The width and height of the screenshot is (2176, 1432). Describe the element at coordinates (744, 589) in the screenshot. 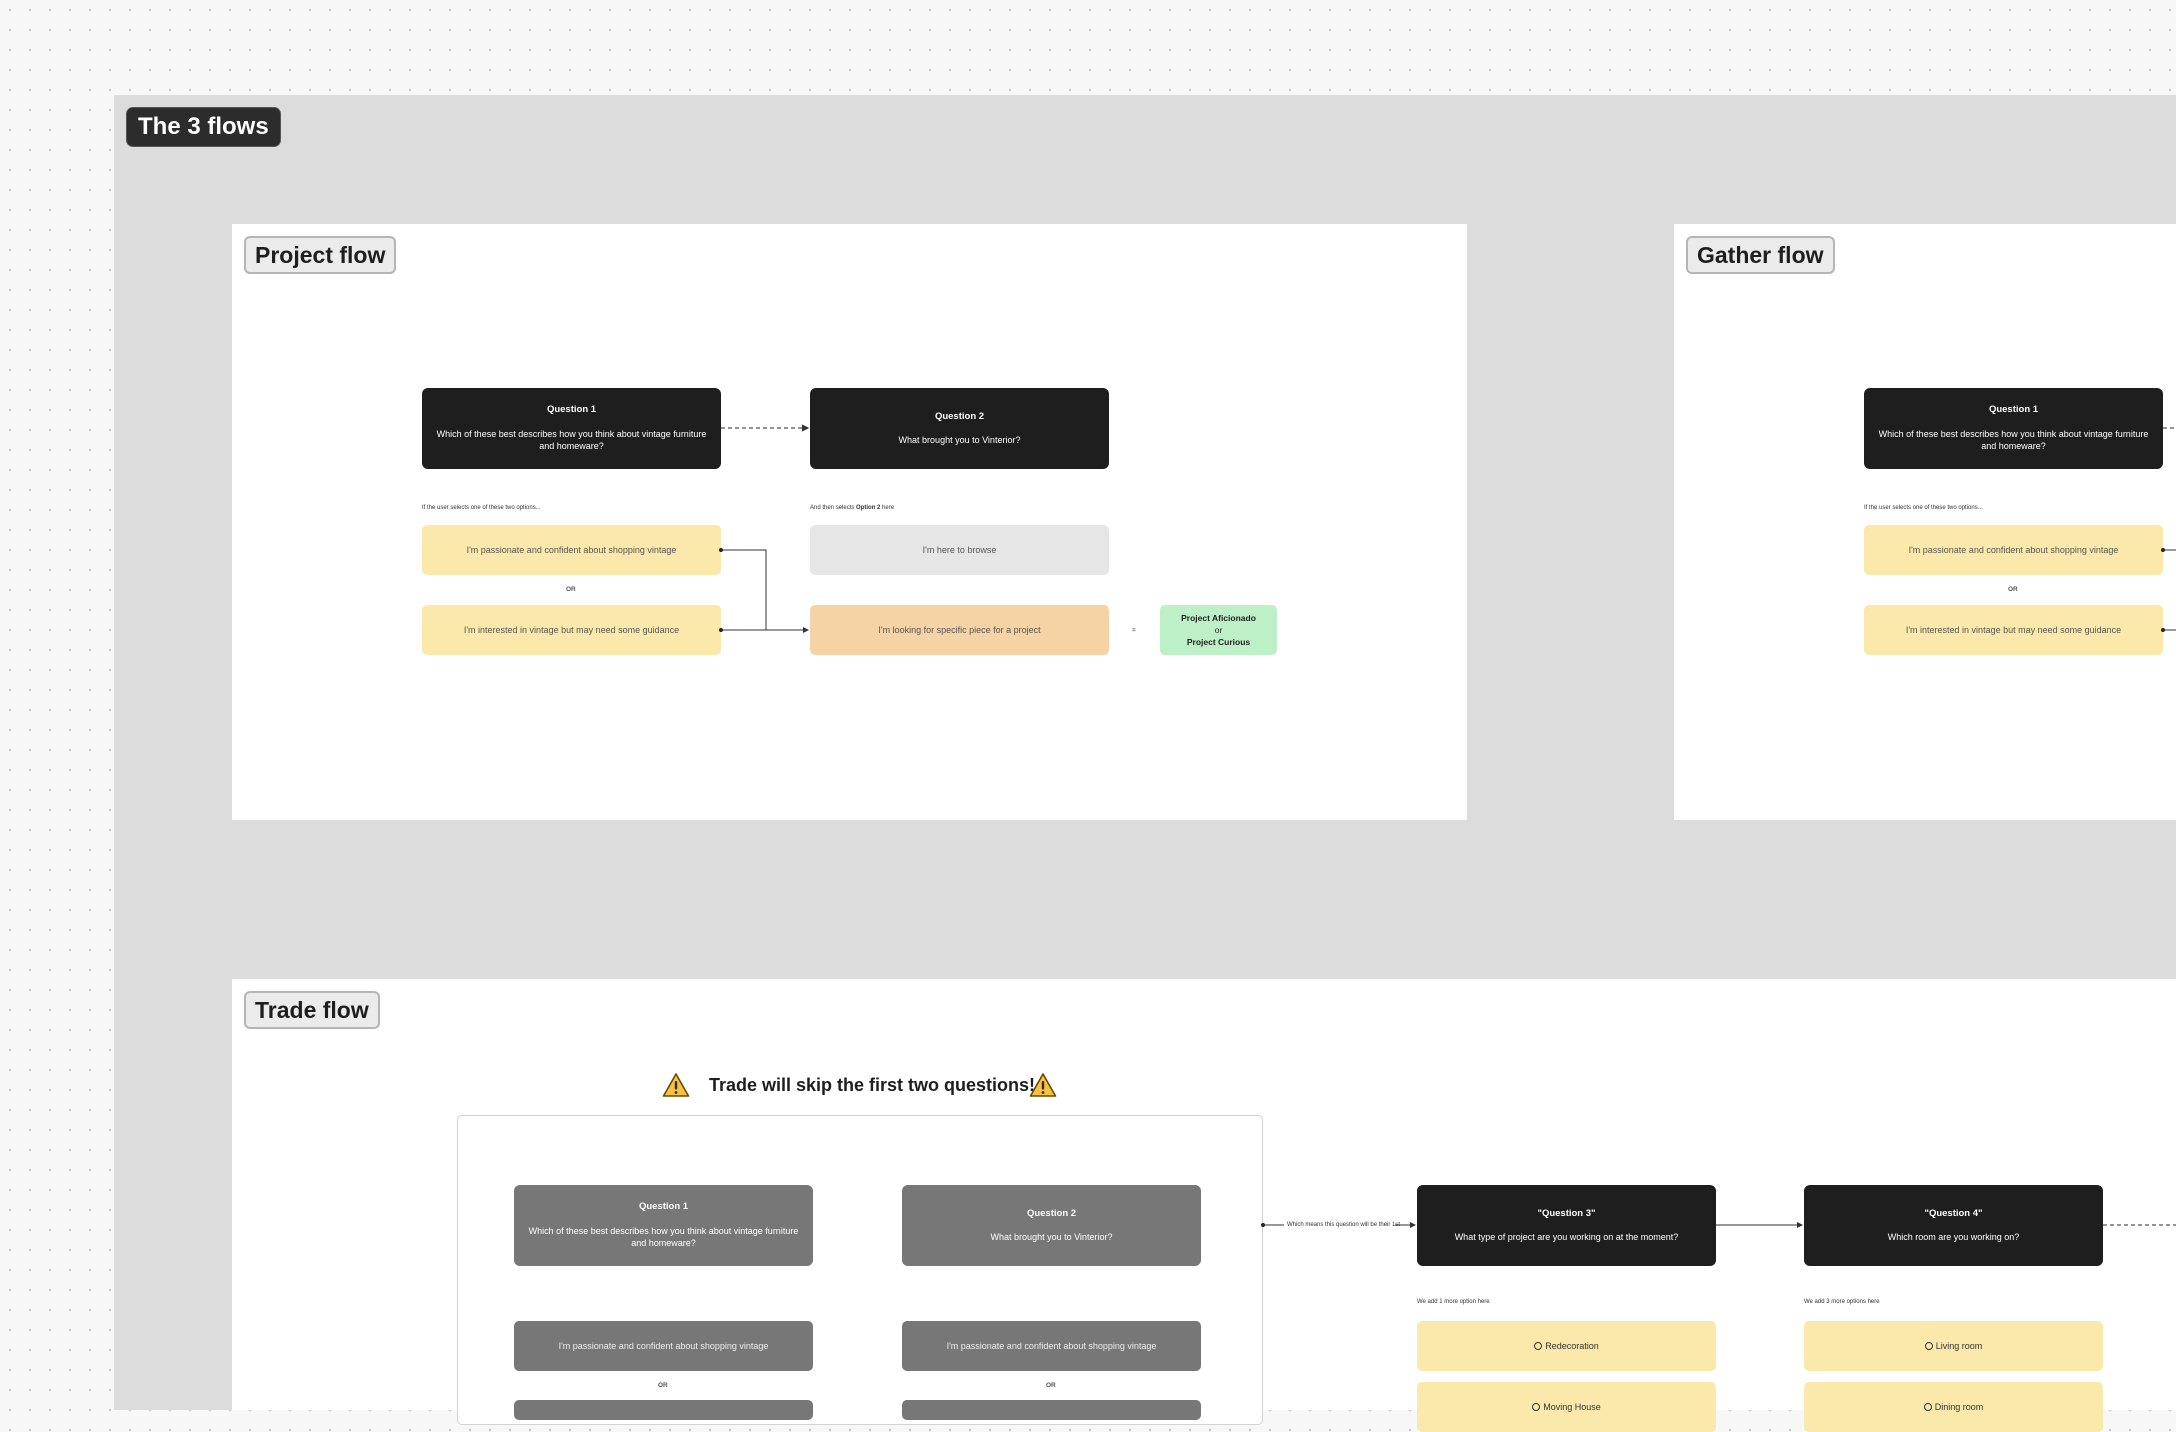

I see `connector-options-merge` at that location.